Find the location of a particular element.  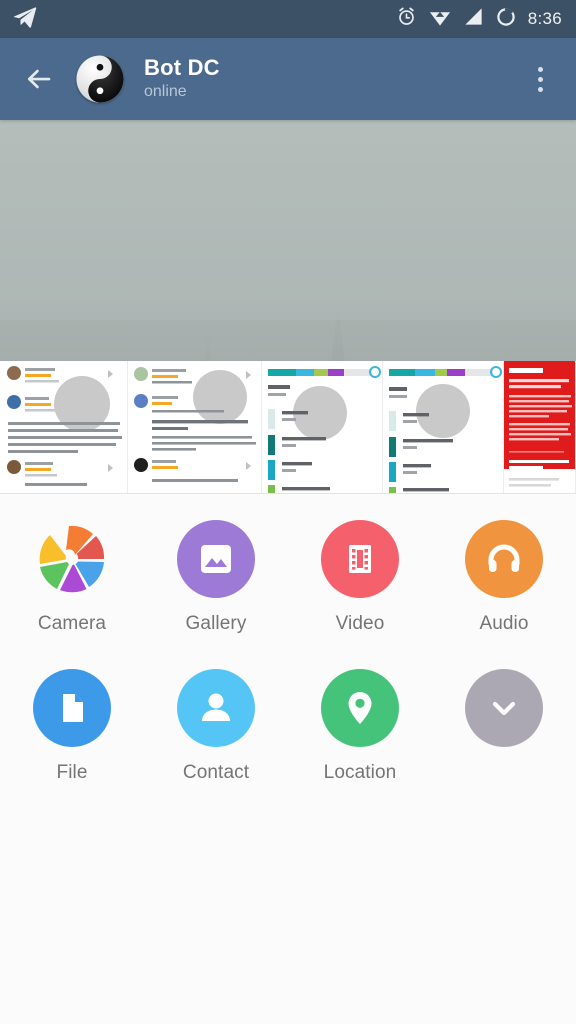

back-button is located at coordinates (39, 79).